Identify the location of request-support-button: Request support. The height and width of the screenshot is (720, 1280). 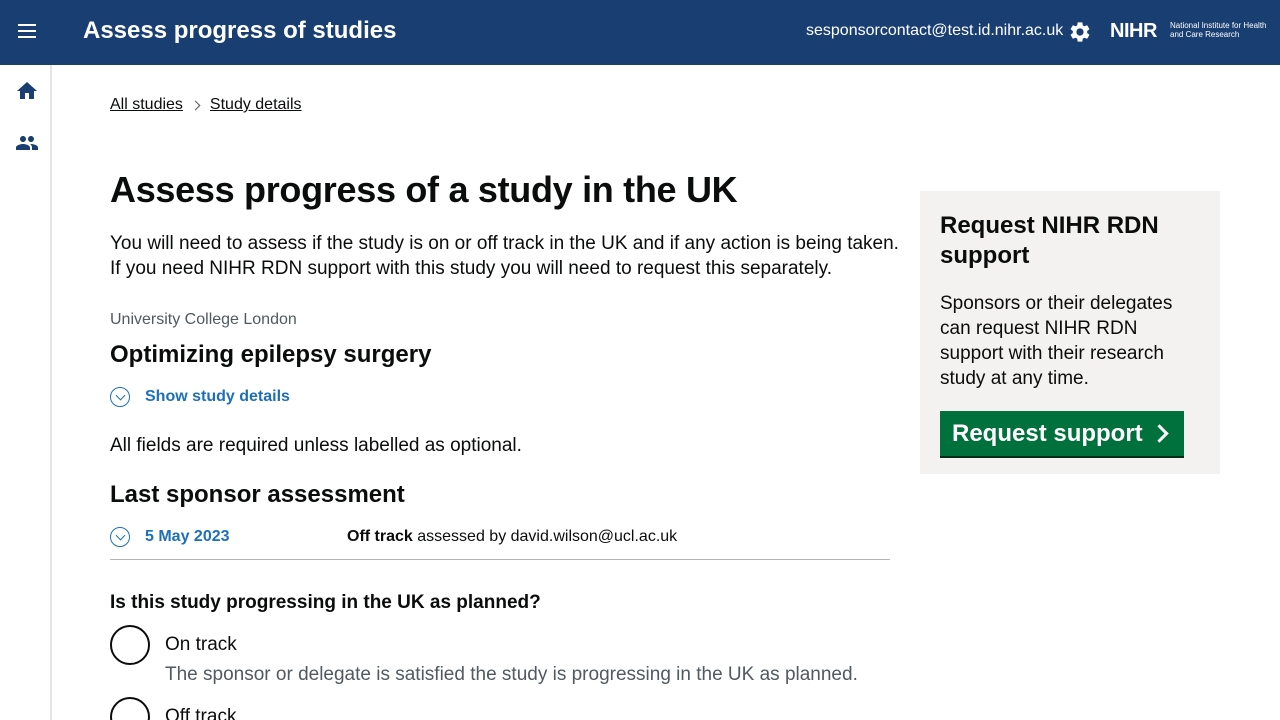
(1062, 433).